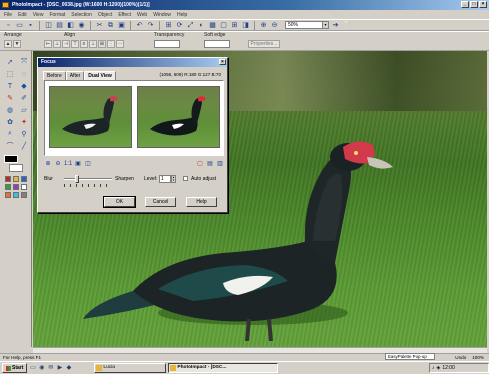  Describe the element at coordinates (160, 202) in the screenshot. I see `cancel-button: Cancel` at that location.